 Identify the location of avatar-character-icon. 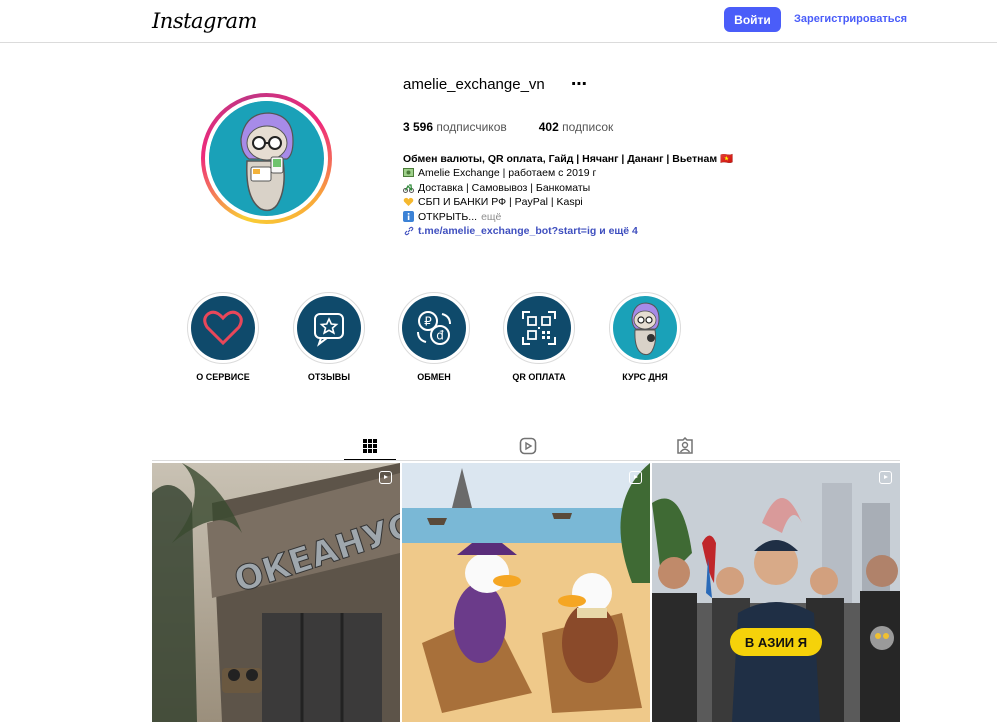
(266, 158).